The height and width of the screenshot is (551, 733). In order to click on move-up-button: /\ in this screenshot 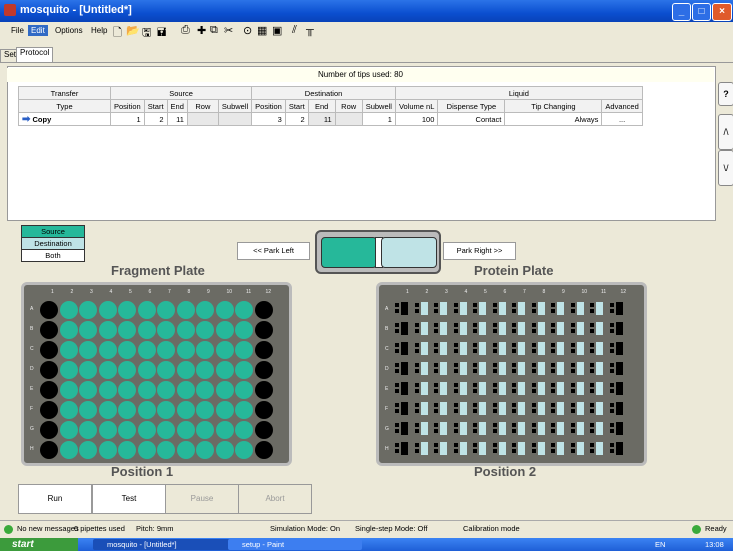, I will do `click(725, 132)`.